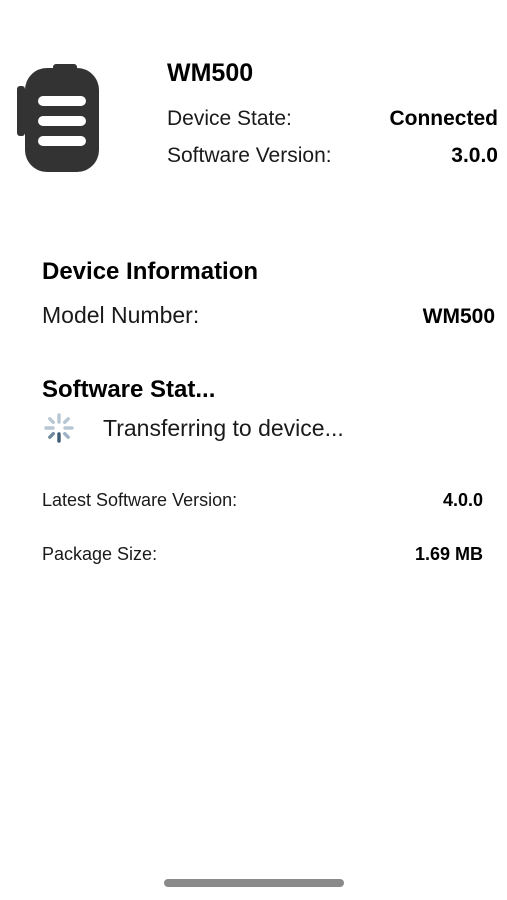 This screenshot has width=507, height=900. What do you see at coordinates (150, 271) in the screenshot?
I see `device-information-heading: Device Information` at bounding box center [150, 271].